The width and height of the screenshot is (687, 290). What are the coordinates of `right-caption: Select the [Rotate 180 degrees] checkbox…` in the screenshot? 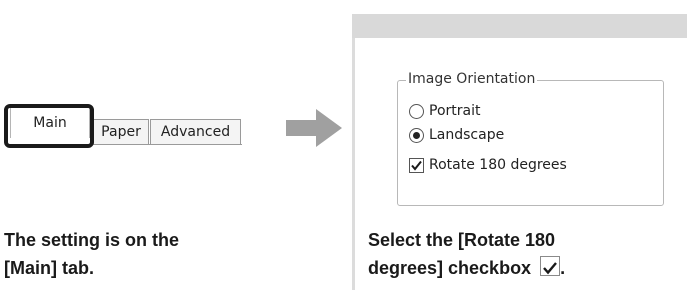 It's located at (466, 254).